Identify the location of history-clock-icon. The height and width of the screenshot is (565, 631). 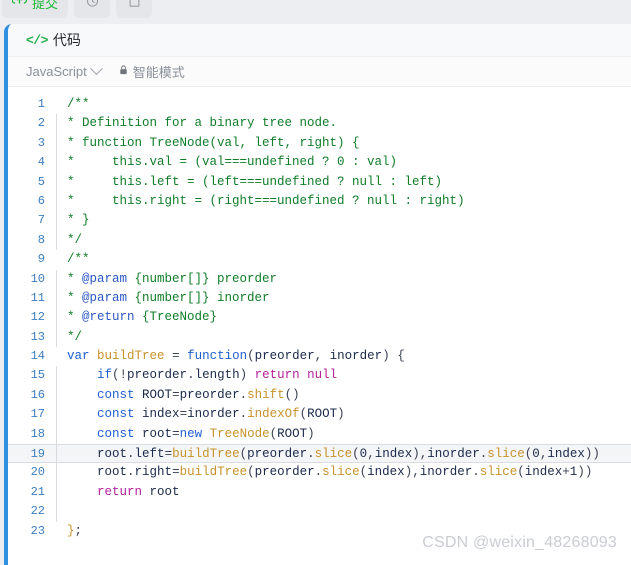
(92, 6).